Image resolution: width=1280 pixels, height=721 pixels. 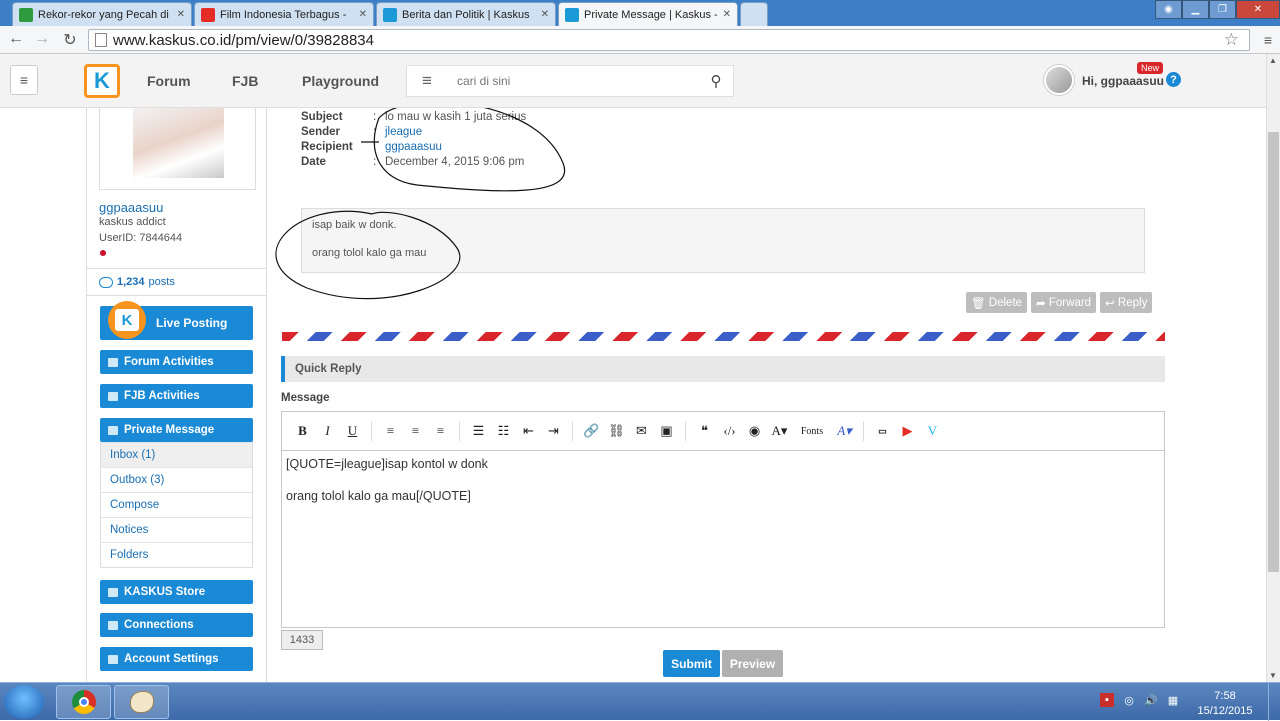 What do you see at coordinates (16, 39) in the screenshot?
I see `back-icon: ←` at bounding box center [16, 39].